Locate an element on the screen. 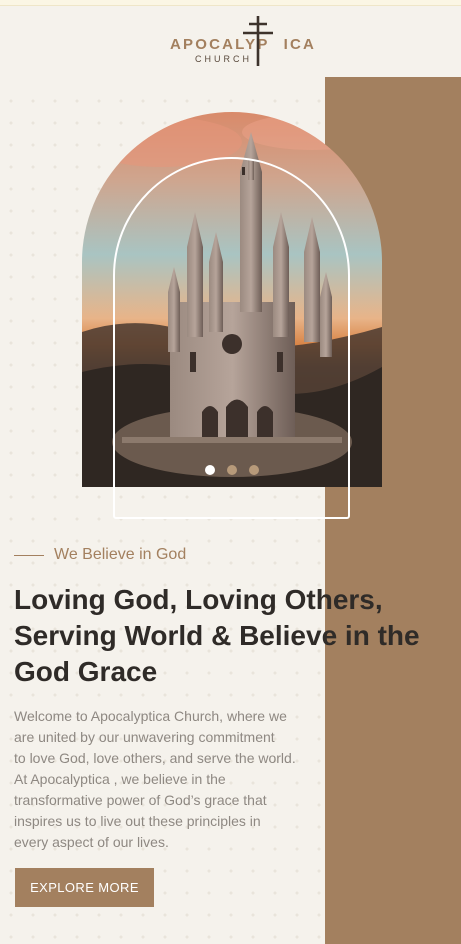  headline-line: Serving World & Believe in the is located at coordinates (217, 635).